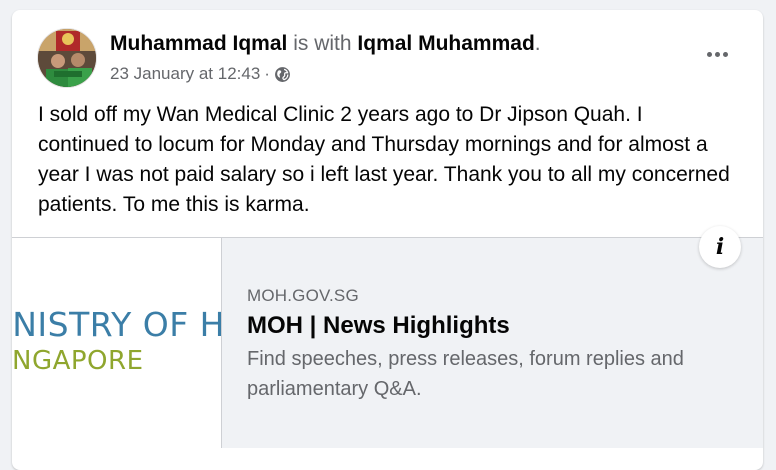 The image size is (776, 470). Describe the element at coordinates (322, 43) in the screenshot. I see `with-text: is with` at that location.